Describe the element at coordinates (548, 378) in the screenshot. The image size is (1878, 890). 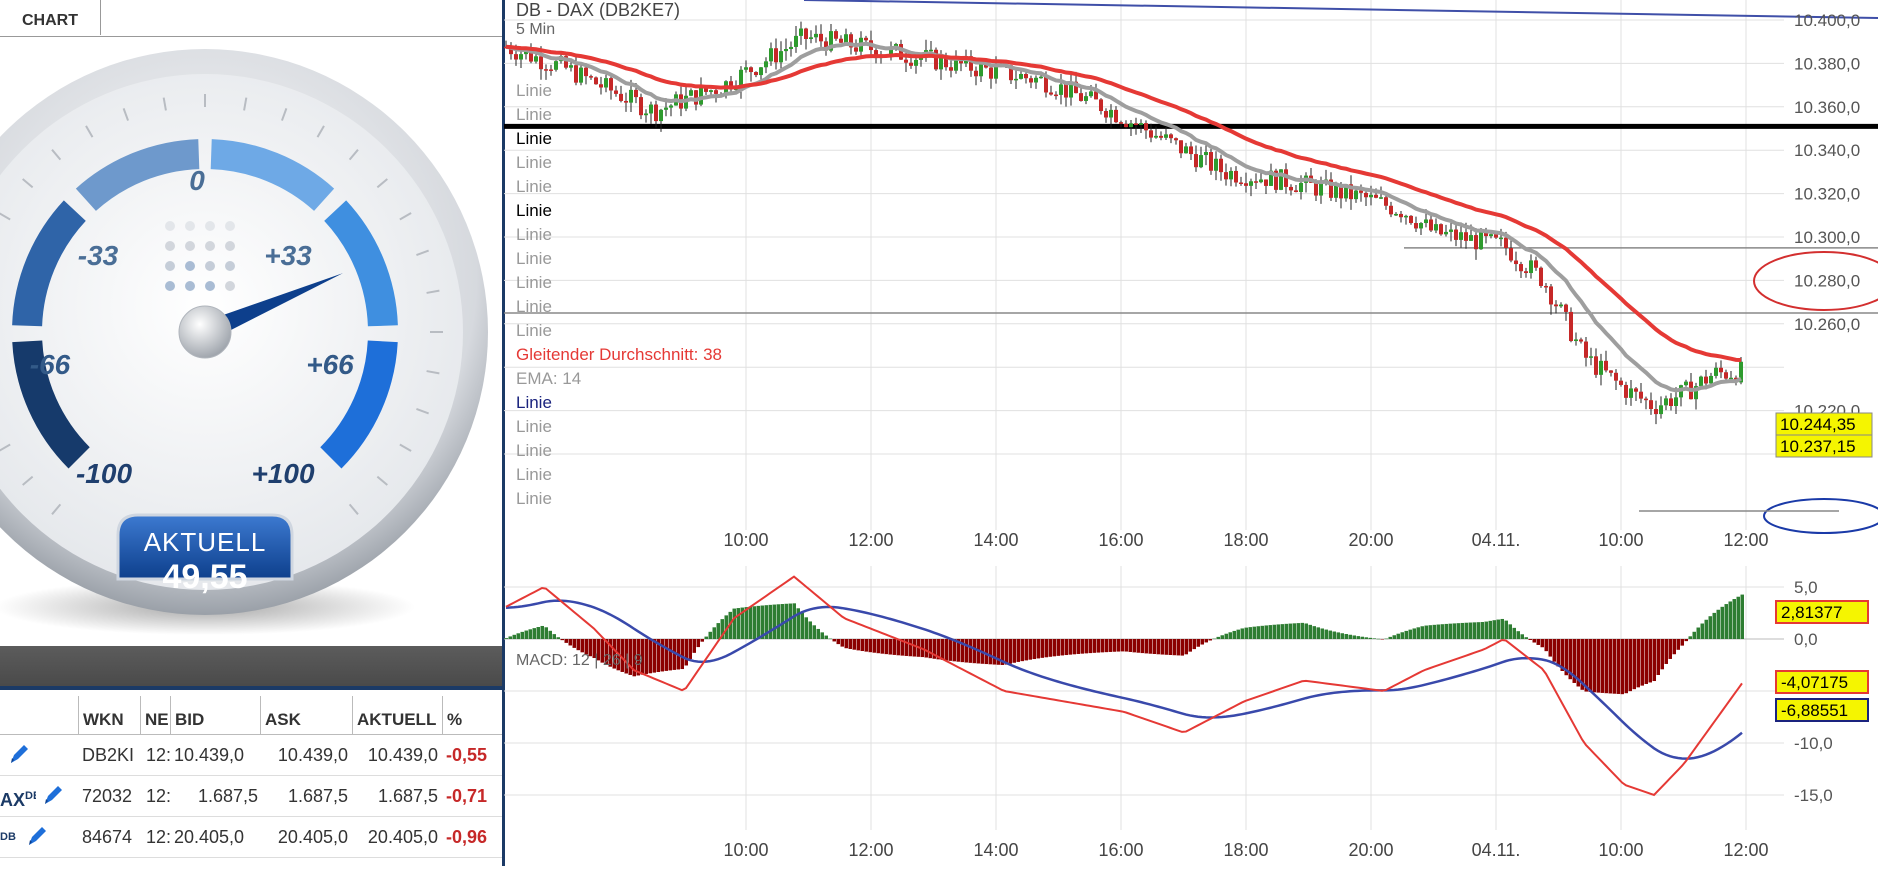
I see `legend-entry: EMA: 14` at that location.